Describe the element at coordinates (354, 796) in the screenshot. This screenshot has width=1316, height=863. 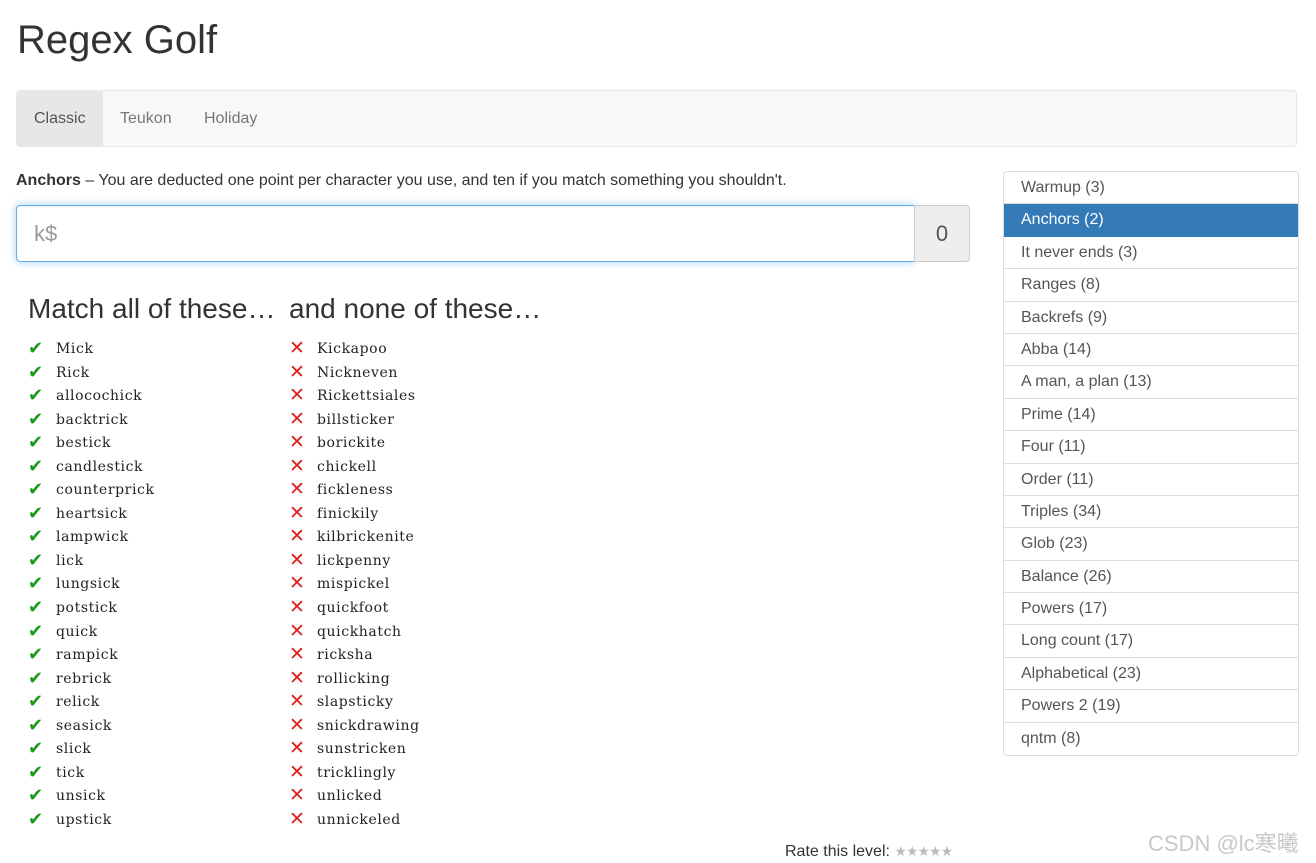
I see `exclude-word-item: ✕ unlicked` at that location.